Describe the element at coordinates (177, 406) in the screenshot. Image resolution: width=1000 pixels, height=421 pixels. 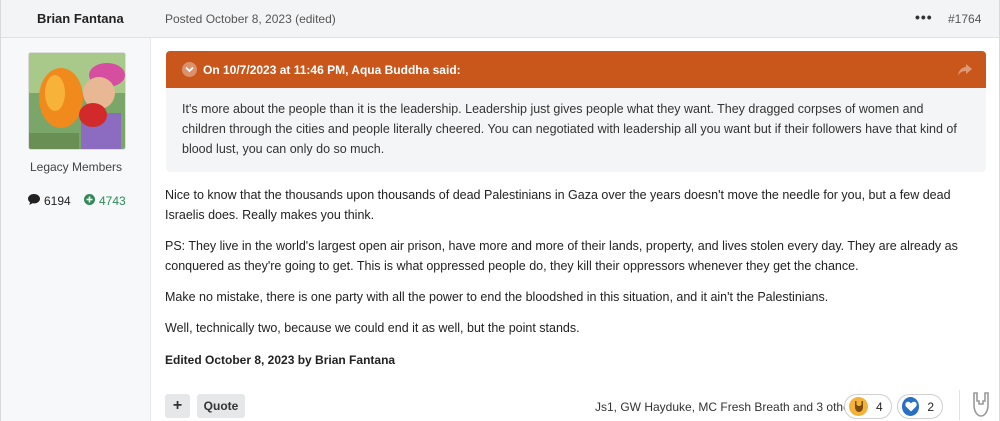
I see `multiquote-button: +` at that location.